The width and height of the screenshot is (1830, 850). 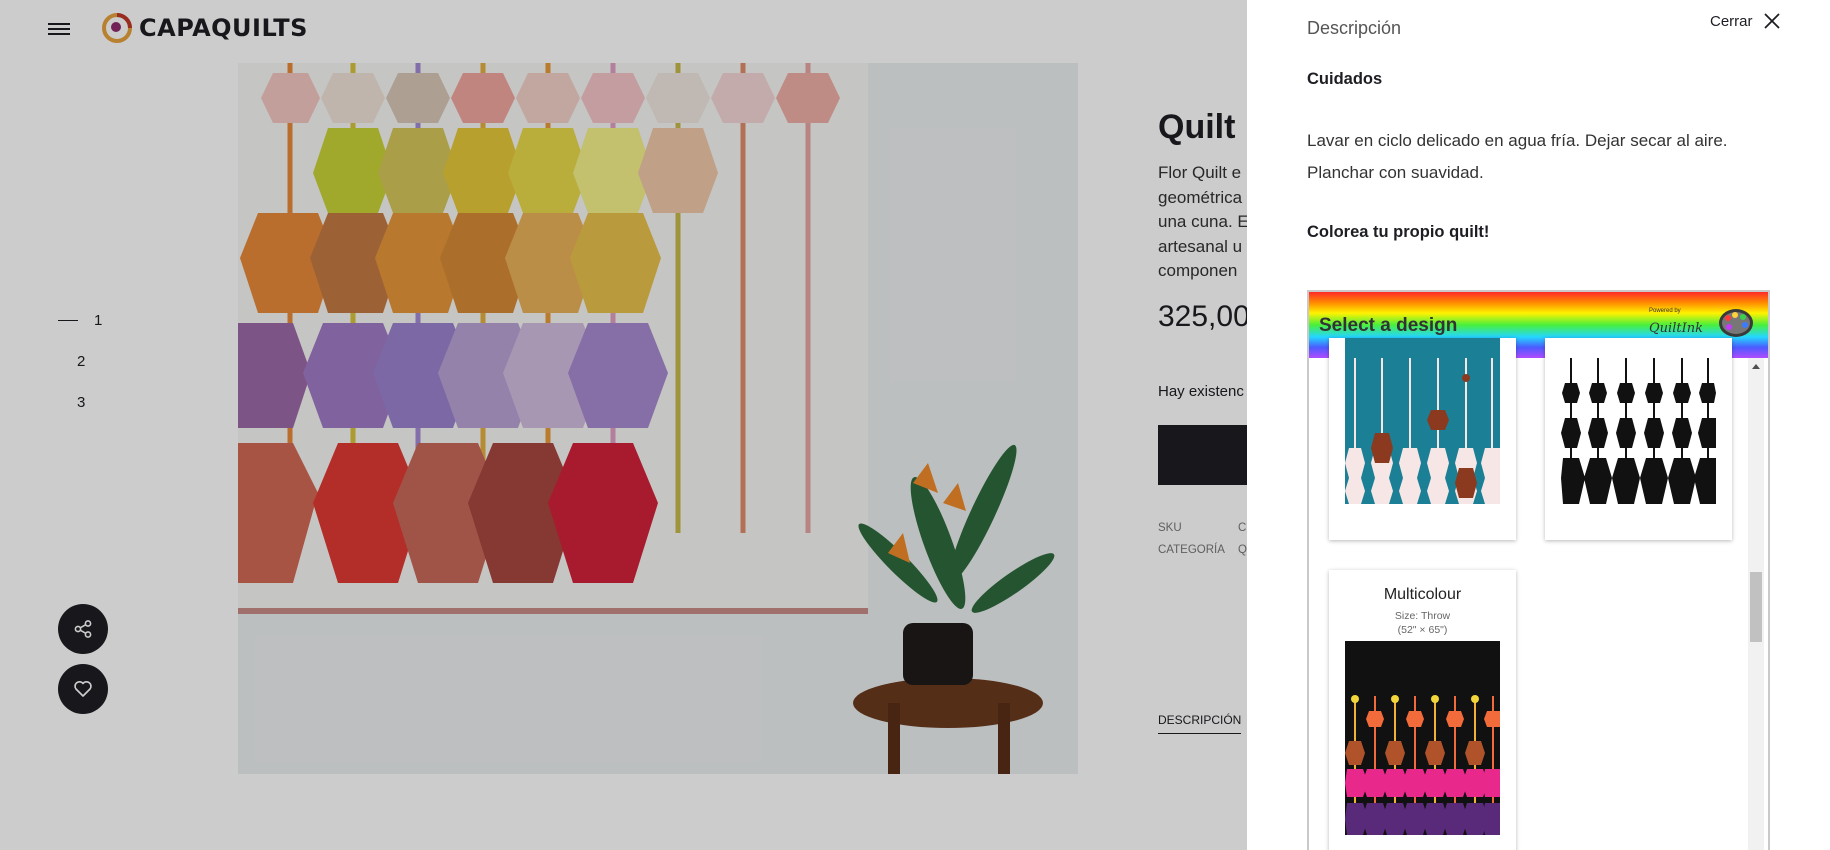 I want to click on design-card-multicolour: Multicolour Size: Throw (52" × 65"), so click(x=1422, y=710).